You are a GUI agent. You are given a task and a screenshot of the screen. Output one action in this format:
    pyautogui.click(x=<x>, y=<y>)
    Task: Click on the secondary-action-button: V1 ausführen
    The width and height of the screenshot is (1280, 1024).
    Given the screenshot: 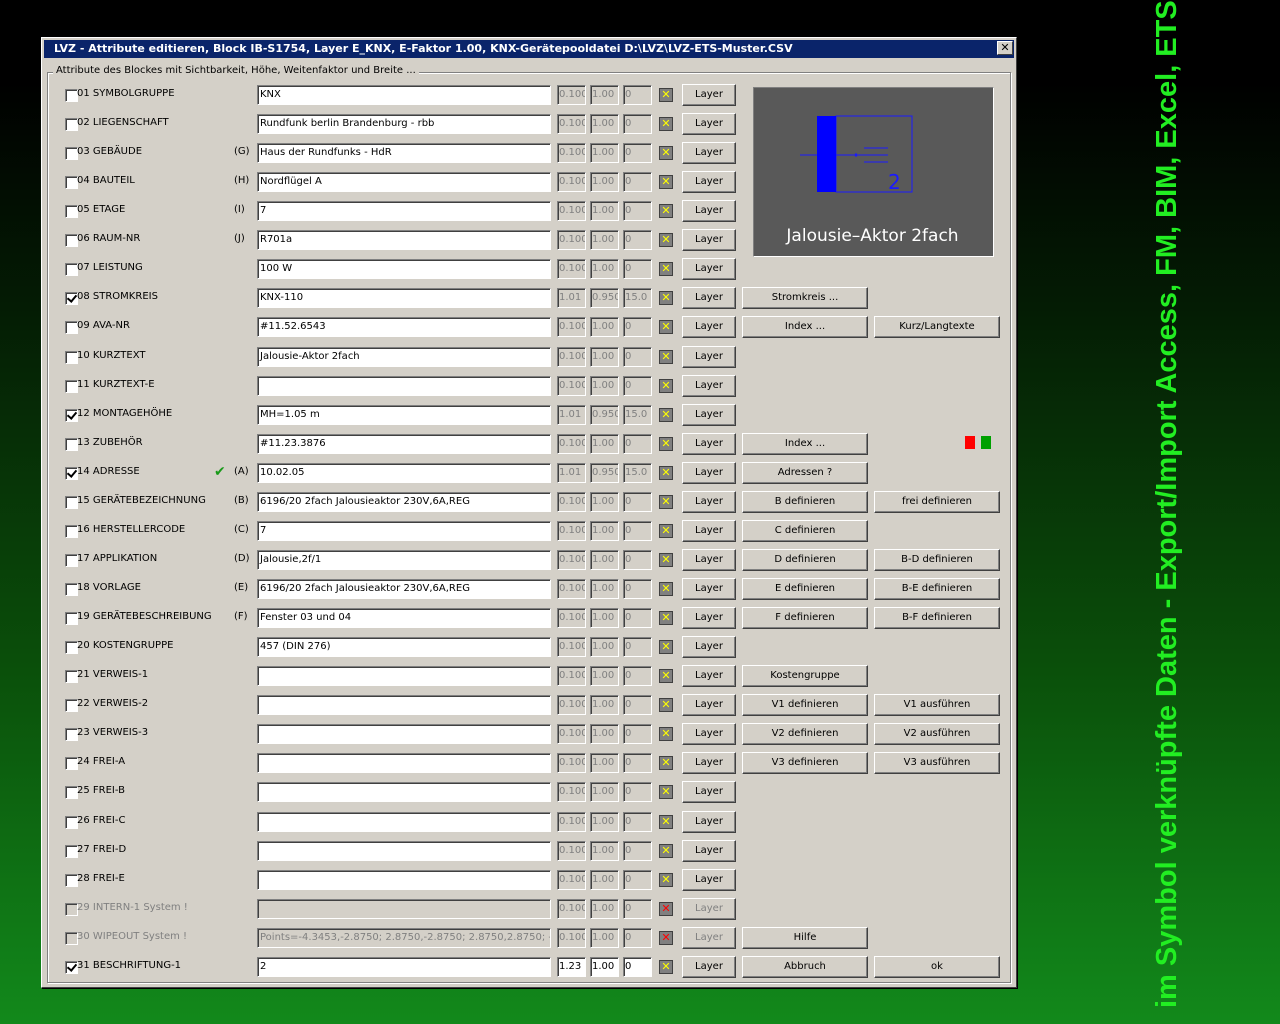 What is the action you would take?
    pyautogui.click(x=937, y=705)
    